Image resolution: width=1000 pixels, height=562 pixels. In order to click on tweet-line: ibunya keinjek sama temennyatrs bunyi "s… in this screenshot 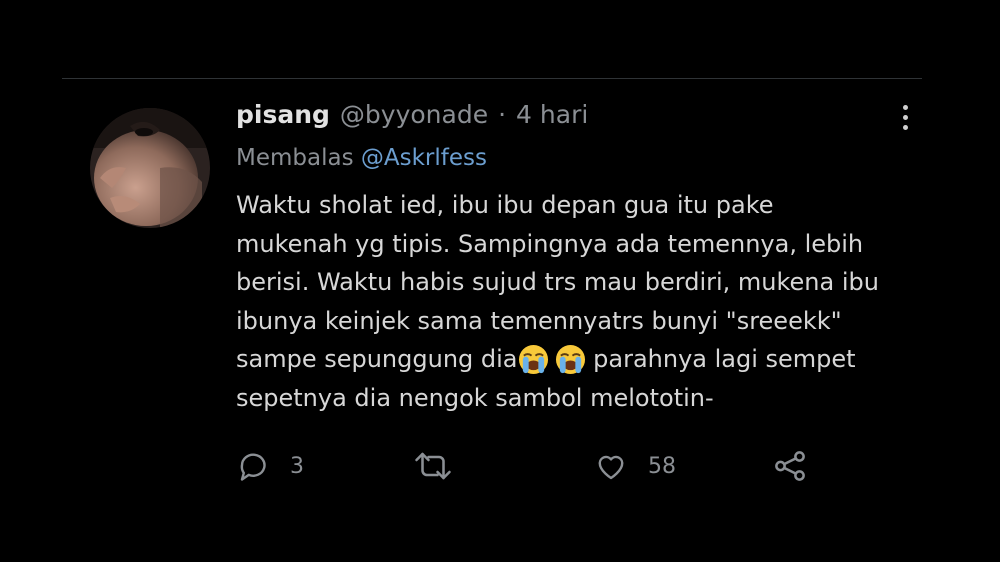, I will do `click(539, 320)`.